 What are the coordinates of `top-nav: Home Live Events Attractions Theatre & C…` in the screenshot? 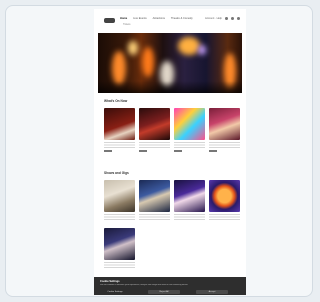 It's located at (170, 20).